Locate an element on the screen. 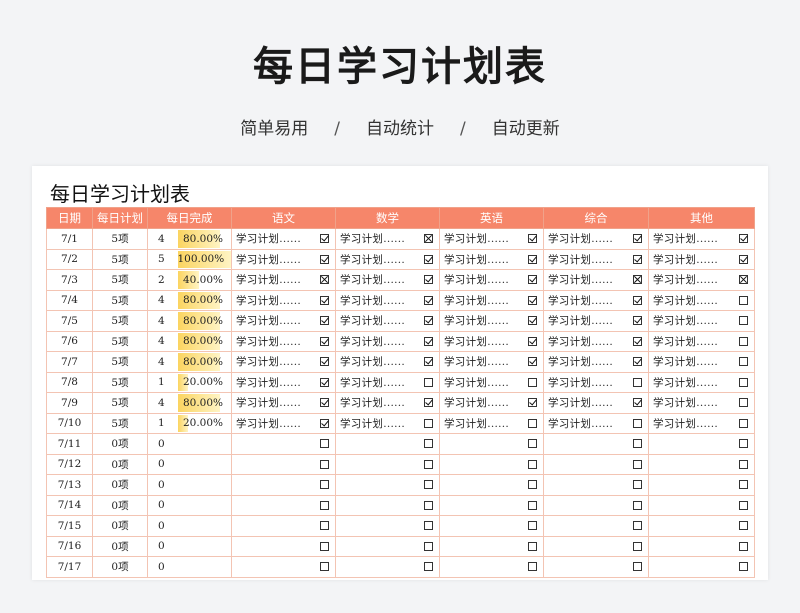 The width and height of the screenshot is (800, 613). cell-done-percent: 80.00% is located at coordinates (204, 321).